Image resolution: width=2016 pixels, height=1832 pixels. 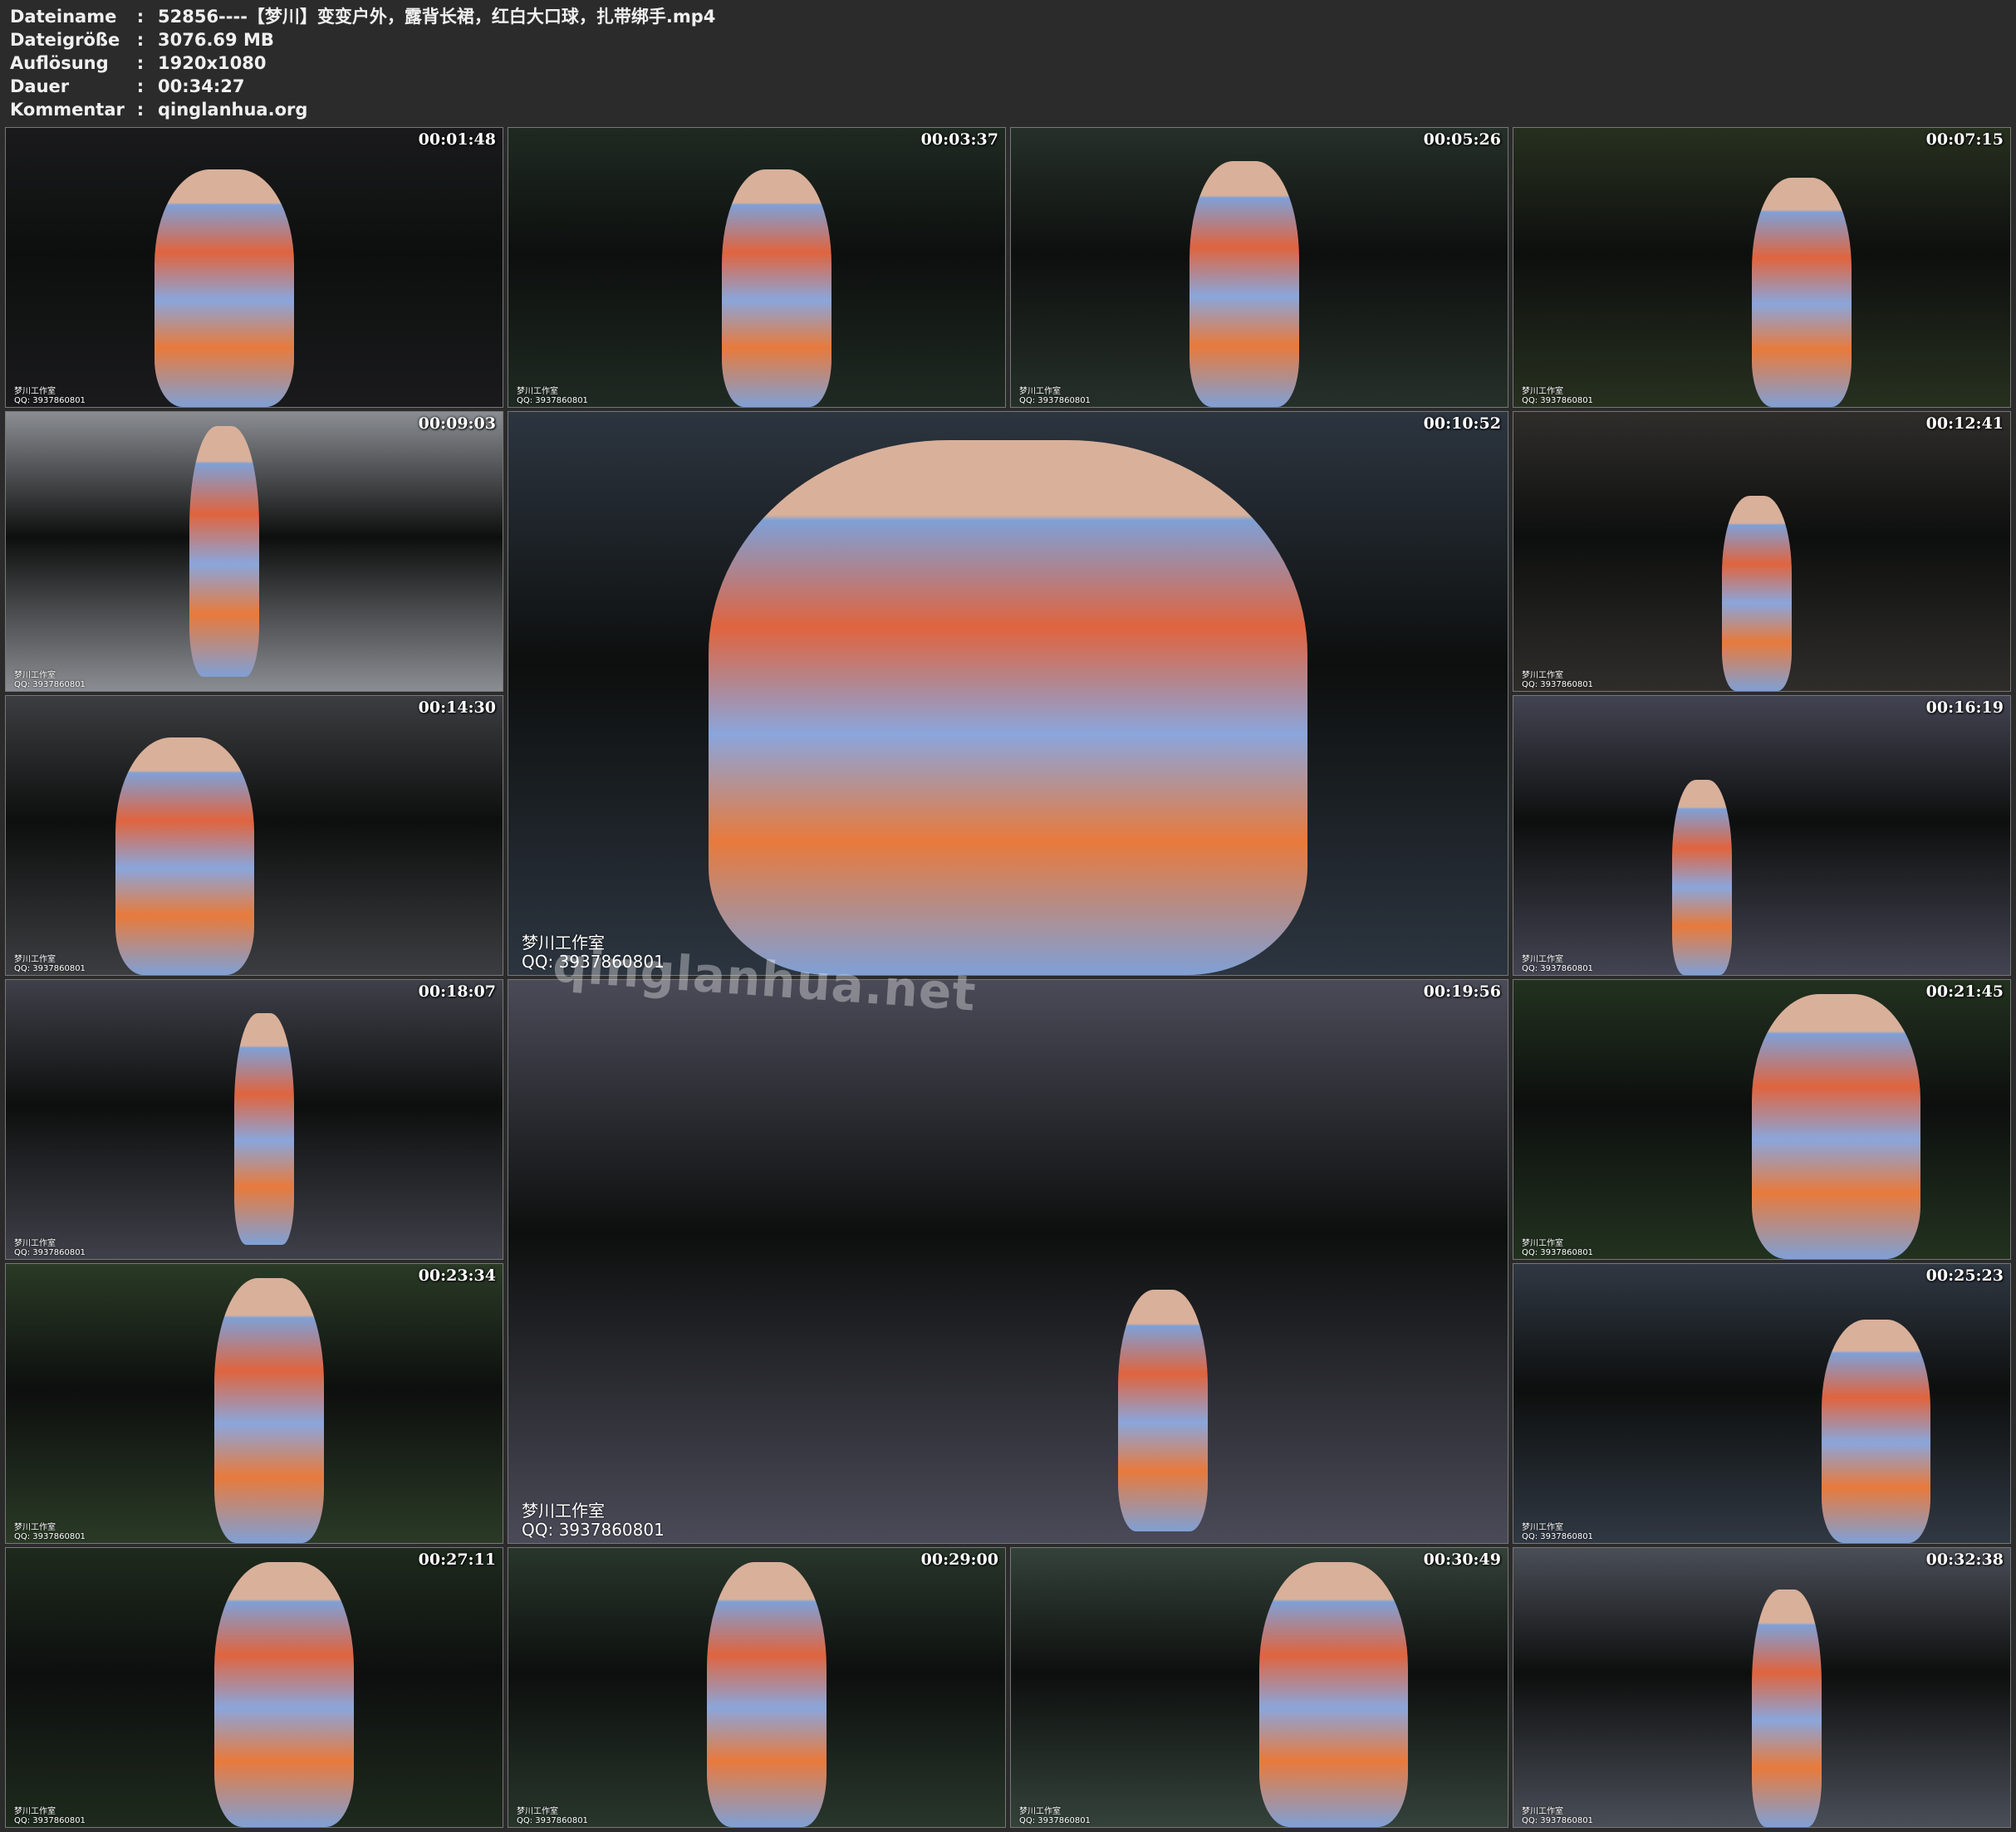 What do you see at coordinates (1964, 1275) in the screenshot?
I see `timestamp: 00:25:23` at bounding box center [1964, 1275].